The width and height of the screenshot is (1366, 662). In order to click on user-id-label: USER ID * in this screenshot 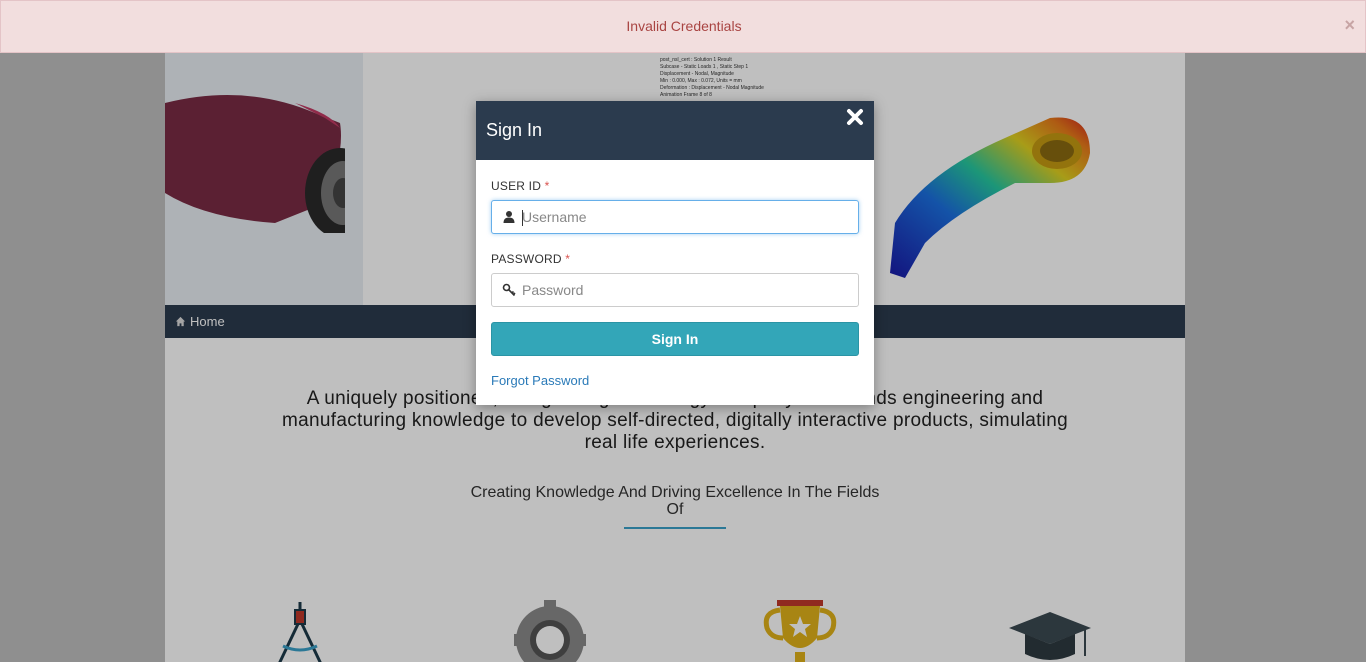, I will do `click(520, 186)`.